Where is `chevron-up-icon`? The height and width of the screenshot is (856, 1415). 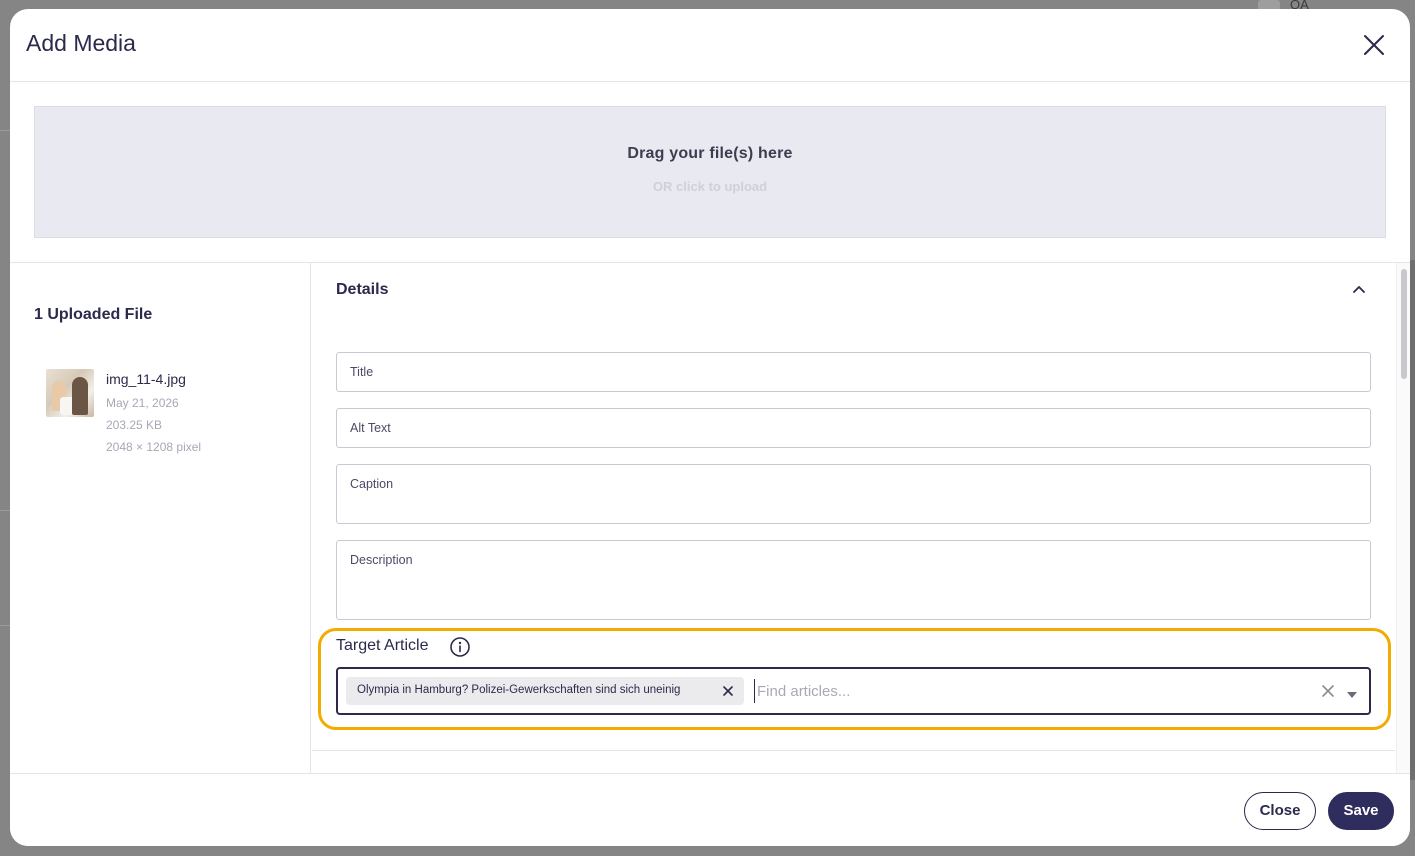 chevron-up-icon is located at coordinates (1359, 290).